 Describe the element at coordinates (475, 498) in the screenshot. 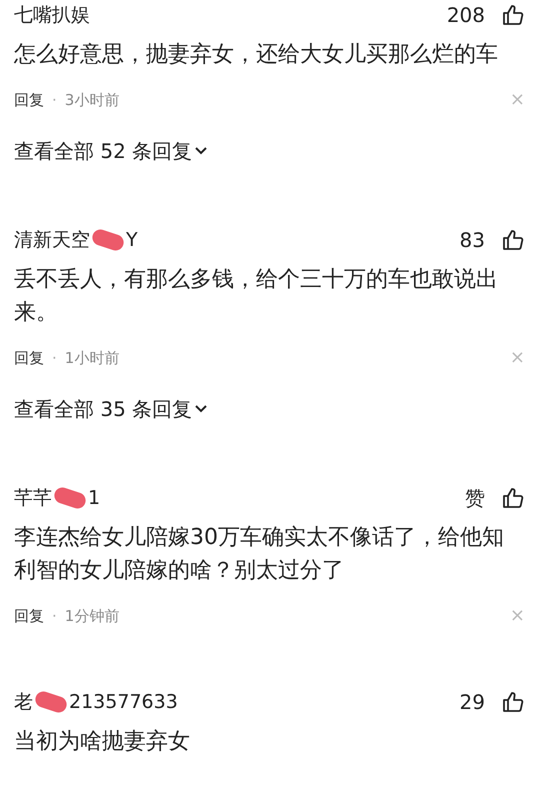

I see `like-count: 赞` at that location.